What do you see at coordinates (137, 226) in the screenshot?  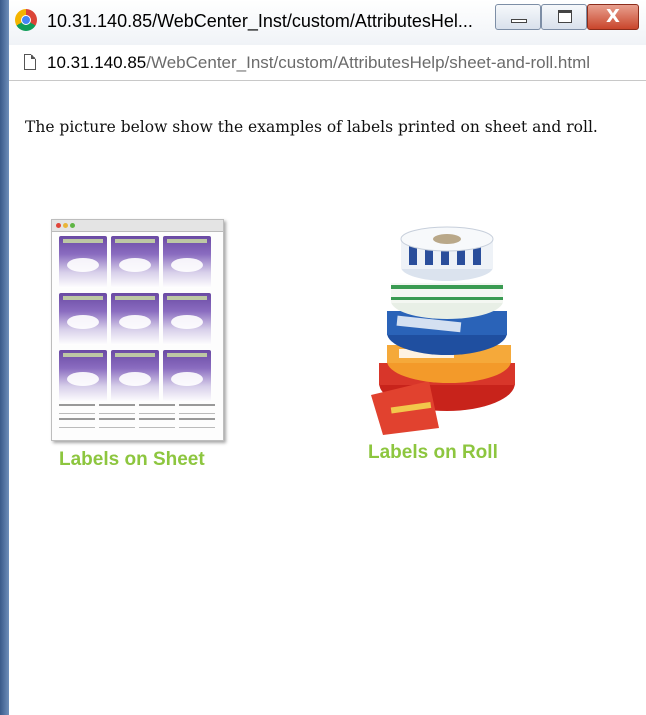 I see `sheet-window-bar` at bounding box center [137, 226].